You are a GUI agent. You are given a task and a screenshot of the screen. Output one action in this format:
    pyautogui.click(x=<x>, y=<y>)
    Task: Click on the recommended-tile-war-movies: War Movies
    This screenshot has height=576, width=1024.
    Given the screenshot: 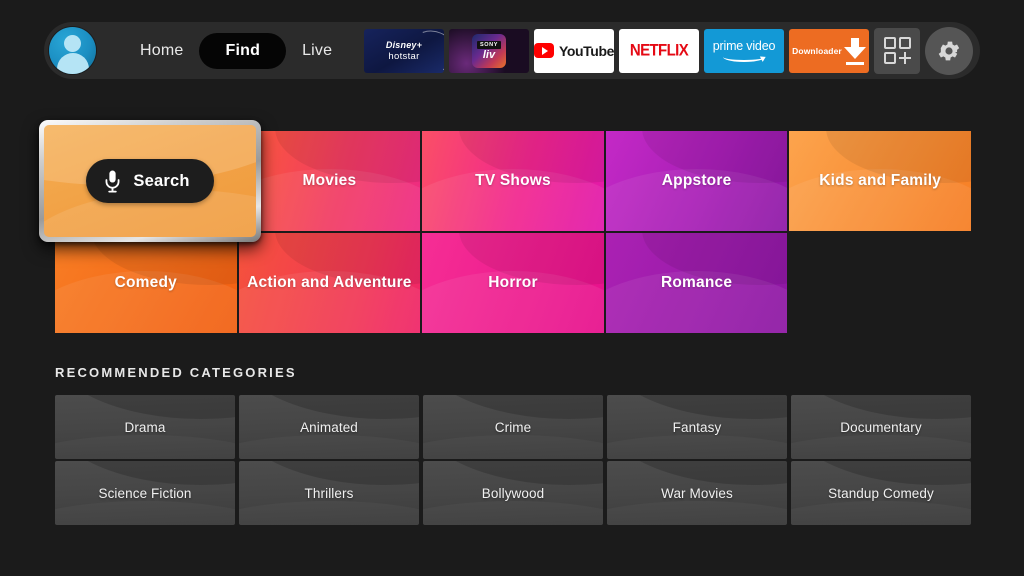 What is the action you would take?
    pyautogui.click(x=697, y=493)
    